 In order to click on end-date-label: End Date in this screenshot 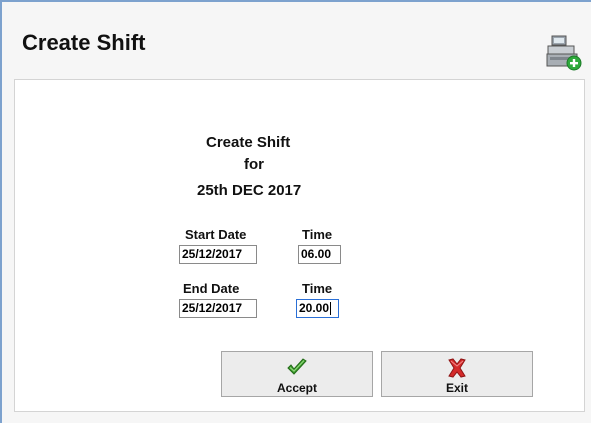, I will do `click(211, 288)`.